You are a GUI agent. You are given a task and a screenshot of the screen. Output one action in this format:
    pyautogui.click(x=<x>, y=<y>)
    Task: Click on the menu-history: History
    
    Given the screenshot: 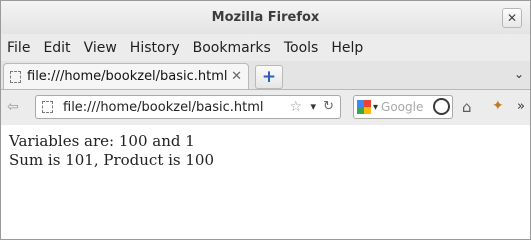 What is the action you would take?
    pyautogui.click(x=155, y=48)
    